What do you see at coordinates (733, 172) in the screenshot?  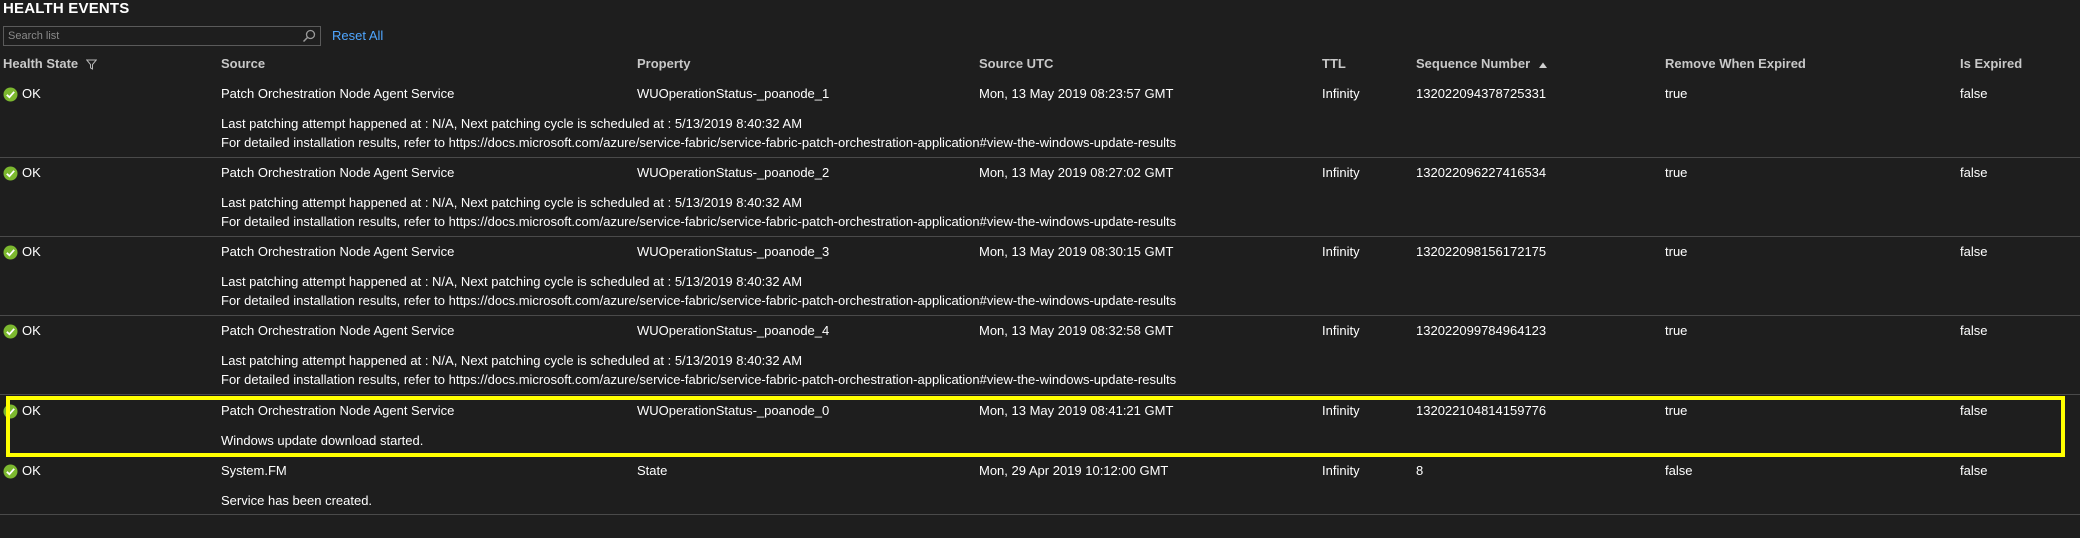 I see `property-cell: WUOperationStatus-_poanode_2` at bounding box center [733, 172].